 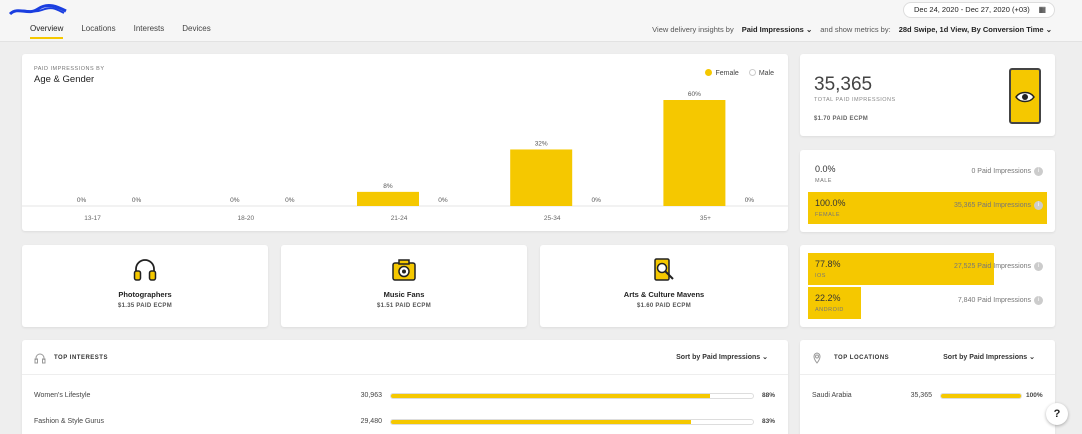 I want to click on metrics-label: and show metrics by:, so click(x=855, y=29).